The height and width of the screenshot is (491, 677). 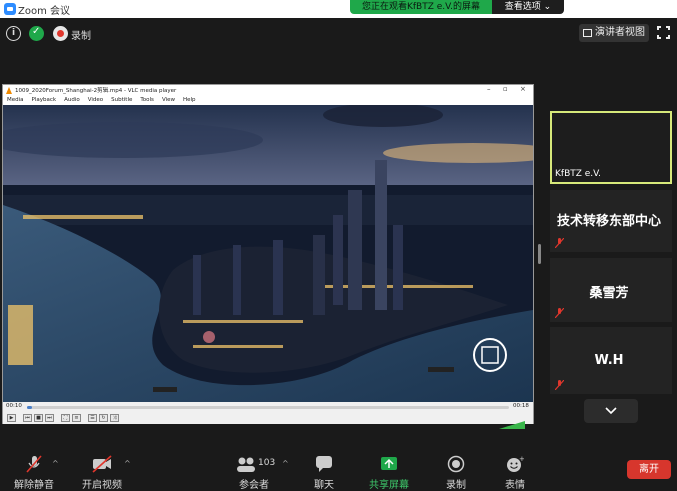 What do you see at coordinates (547, 7) in the screenshot?
I see `chevron-down-icon: ⌄` at bounding box center [547, 7].